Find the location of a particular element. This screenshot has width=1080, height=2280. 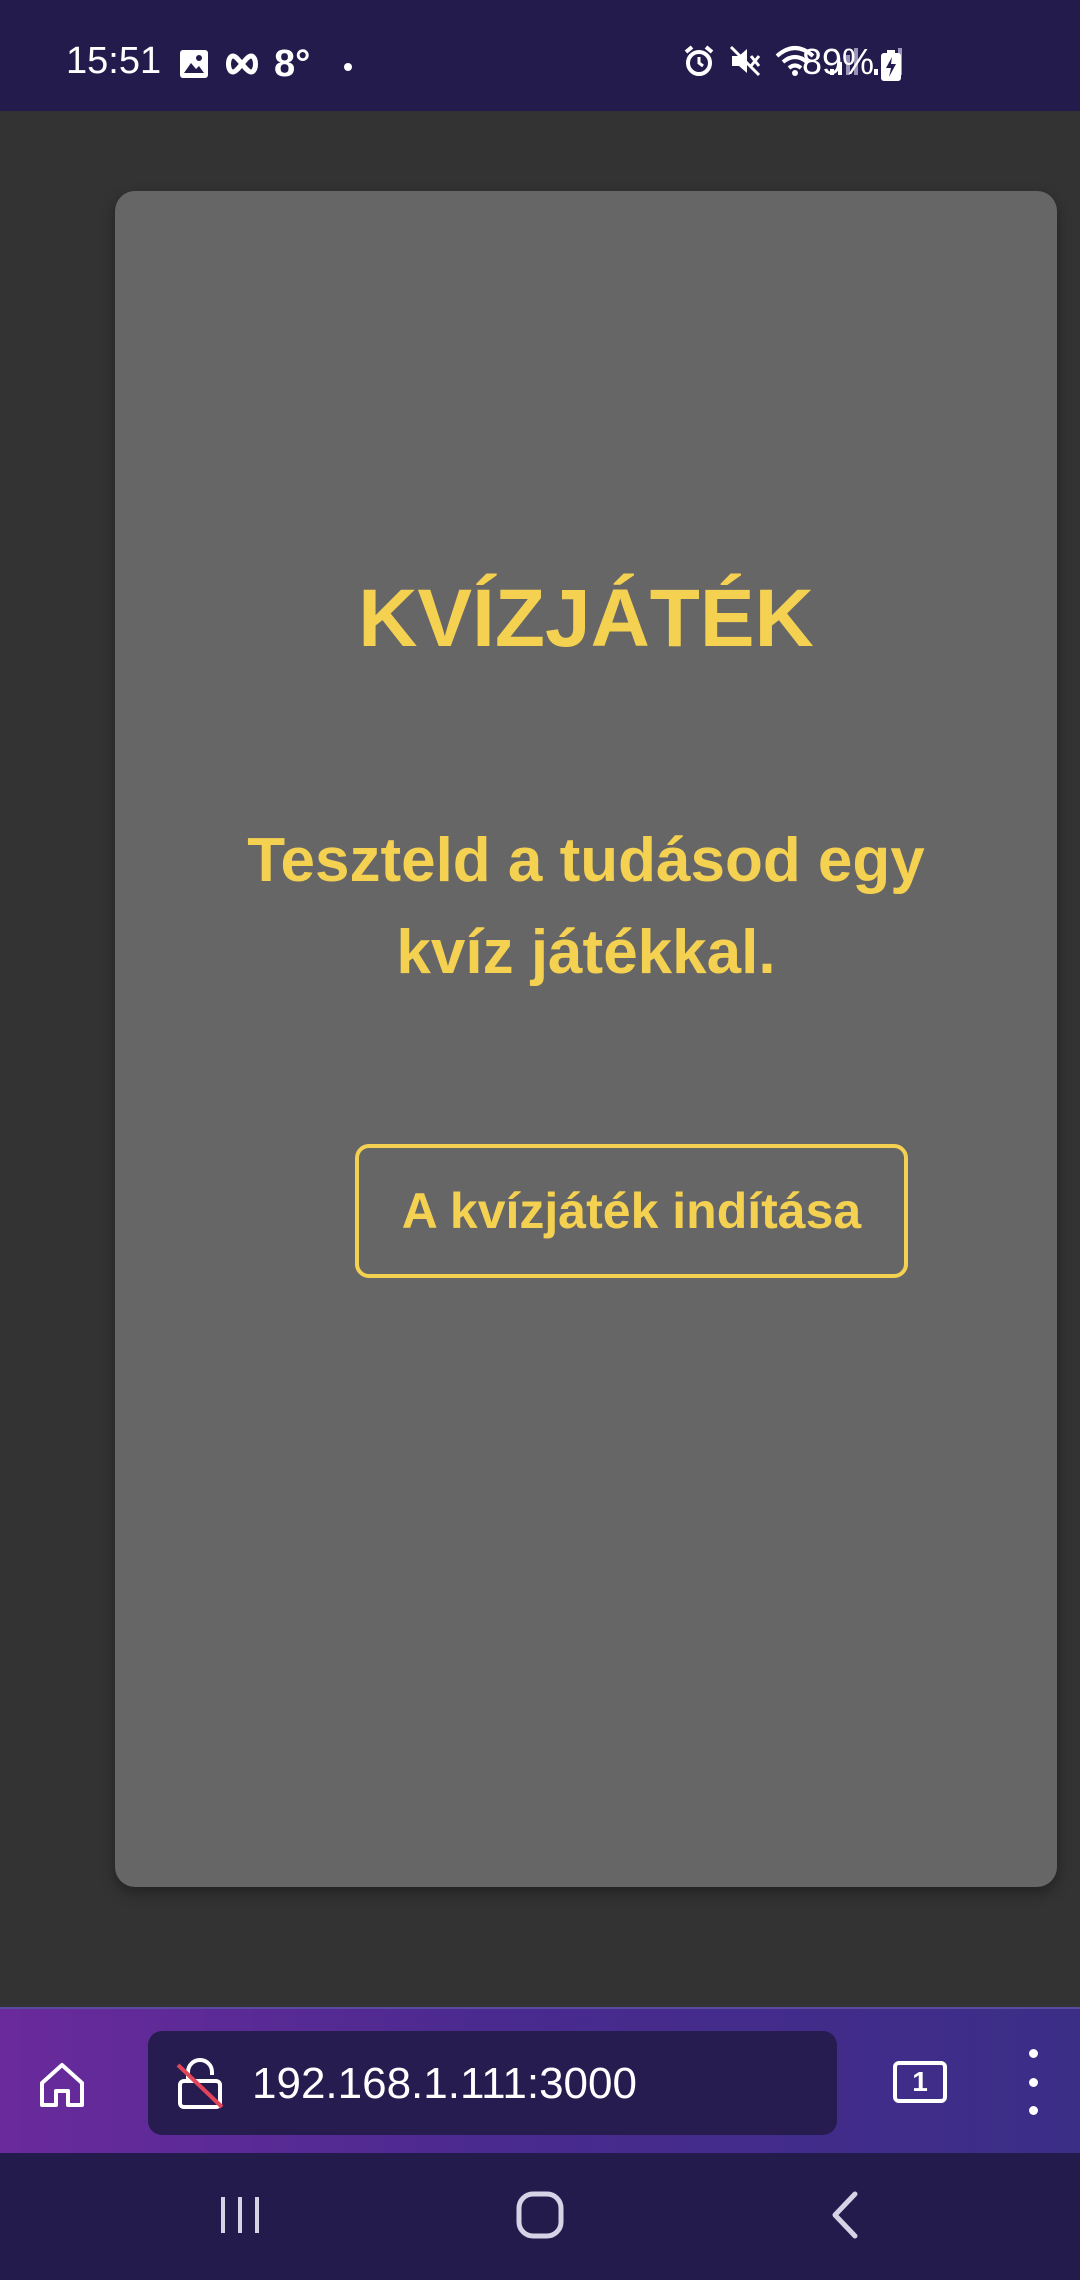

battery-charging-icon is located at coordinates (891, 68).